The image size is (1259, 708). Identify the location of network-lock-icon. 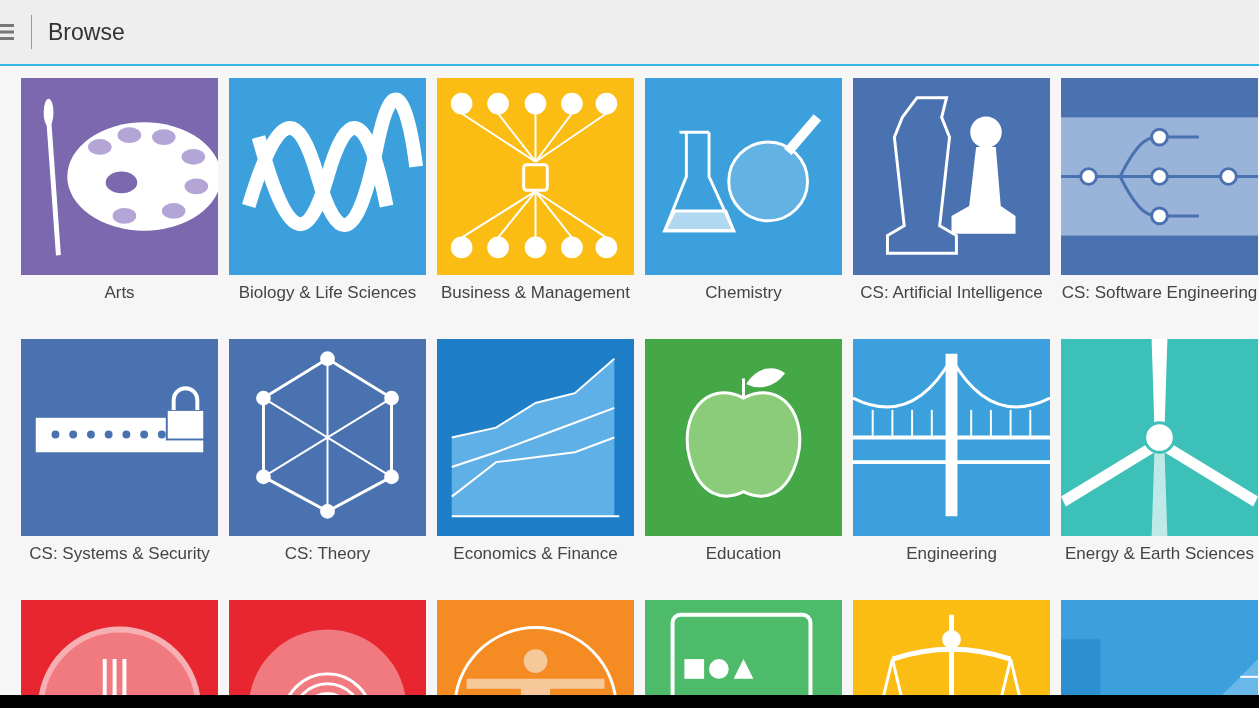
(534, 175).